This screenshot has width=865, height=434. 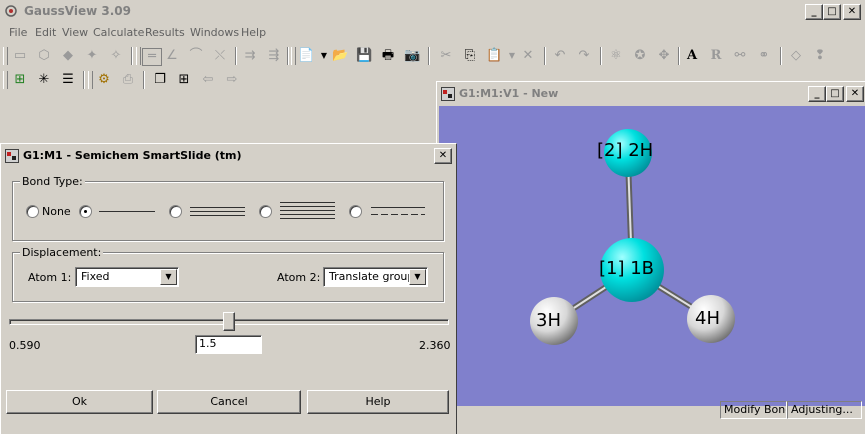 What do you see at coordinates (299, 277) in the screenshot?
I see `atom2-label: Atom 2:` at bounding box center [299, 277].